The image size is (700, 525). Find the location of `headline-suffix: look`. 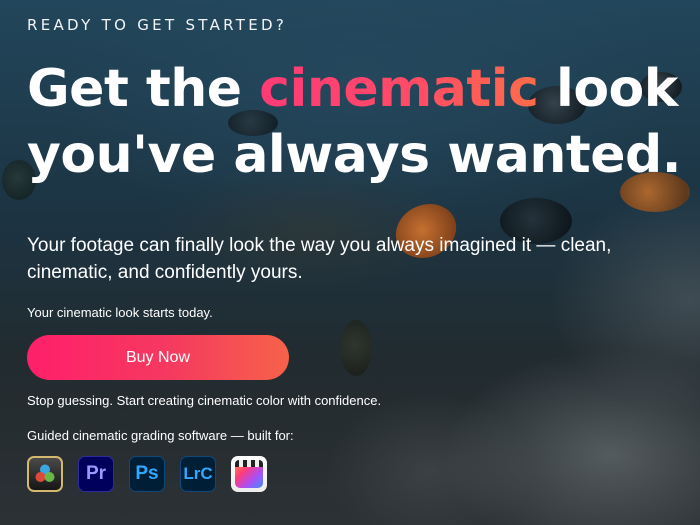

headline-suffix: look is located at coordinates (617, 89).